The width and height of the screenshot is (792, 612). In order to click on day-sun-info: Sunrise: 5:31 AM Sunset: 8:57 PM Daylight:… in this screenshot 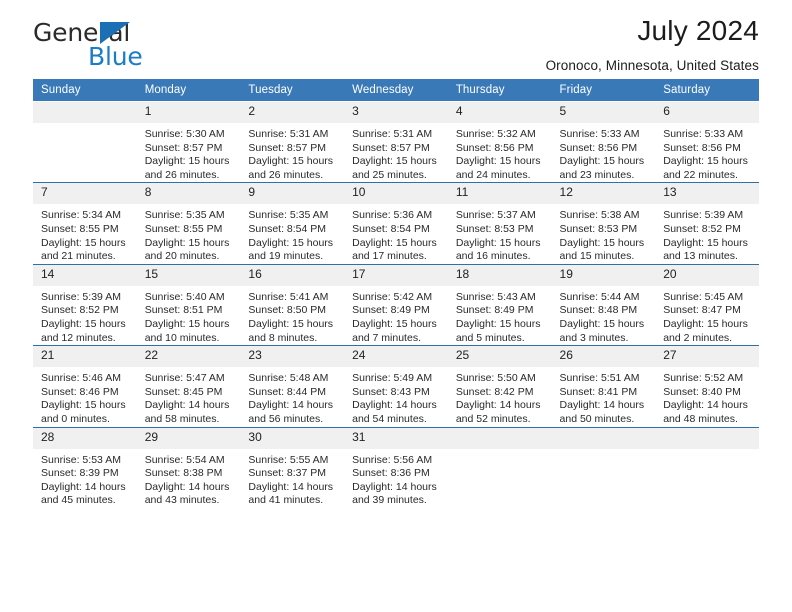, I will do `click(396, 152)`.